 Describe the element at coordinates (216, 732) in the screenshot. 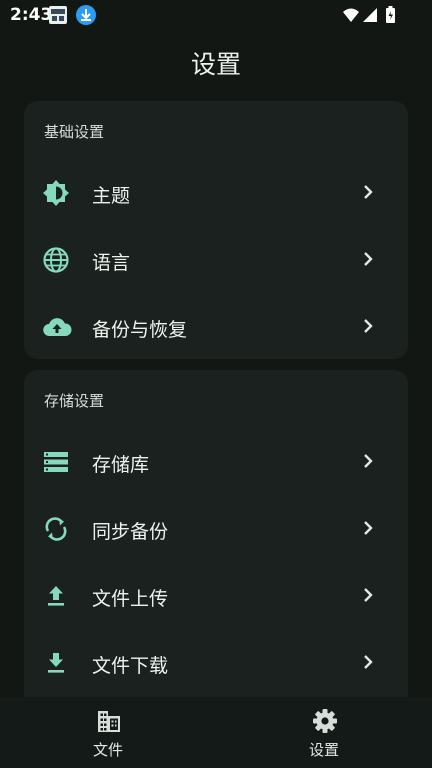

I see `bottom-navigation: 文件 设置` at that location.